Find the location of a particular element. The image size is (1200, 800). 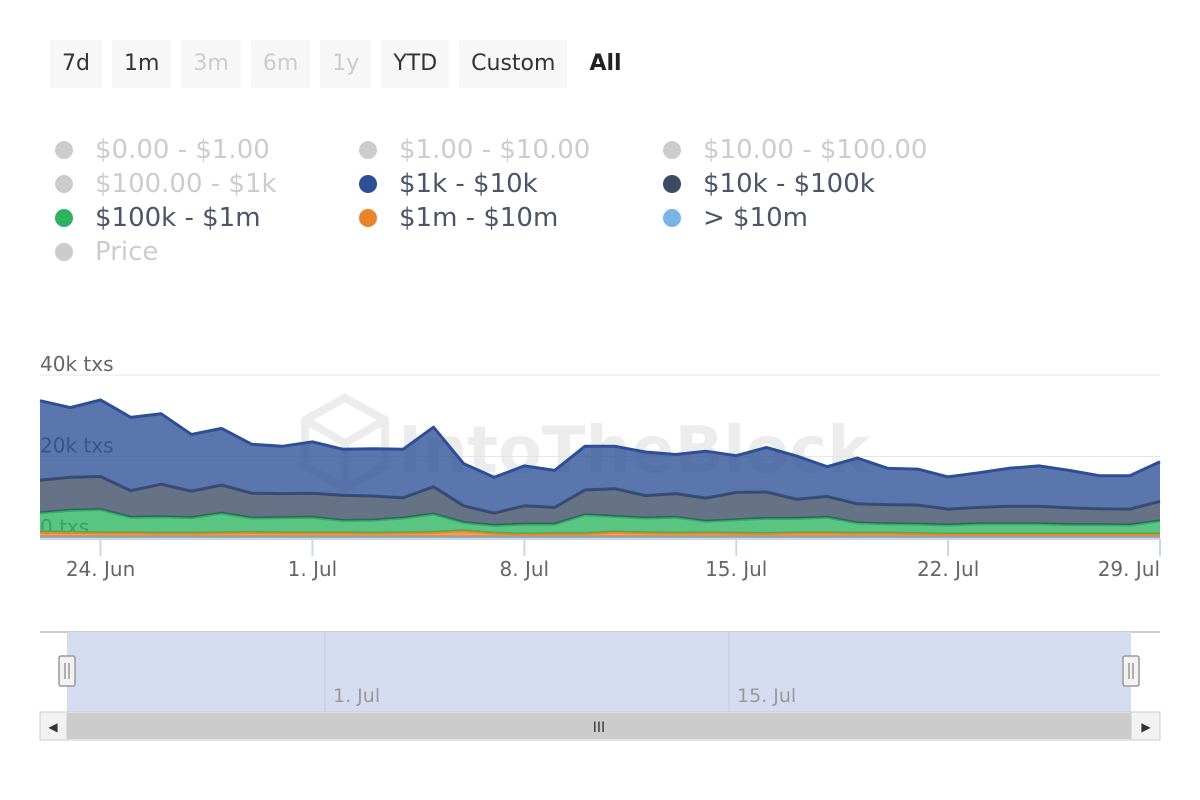

scroll-right-arrow-icon: ▶ is located at coordinates (1146, 727).